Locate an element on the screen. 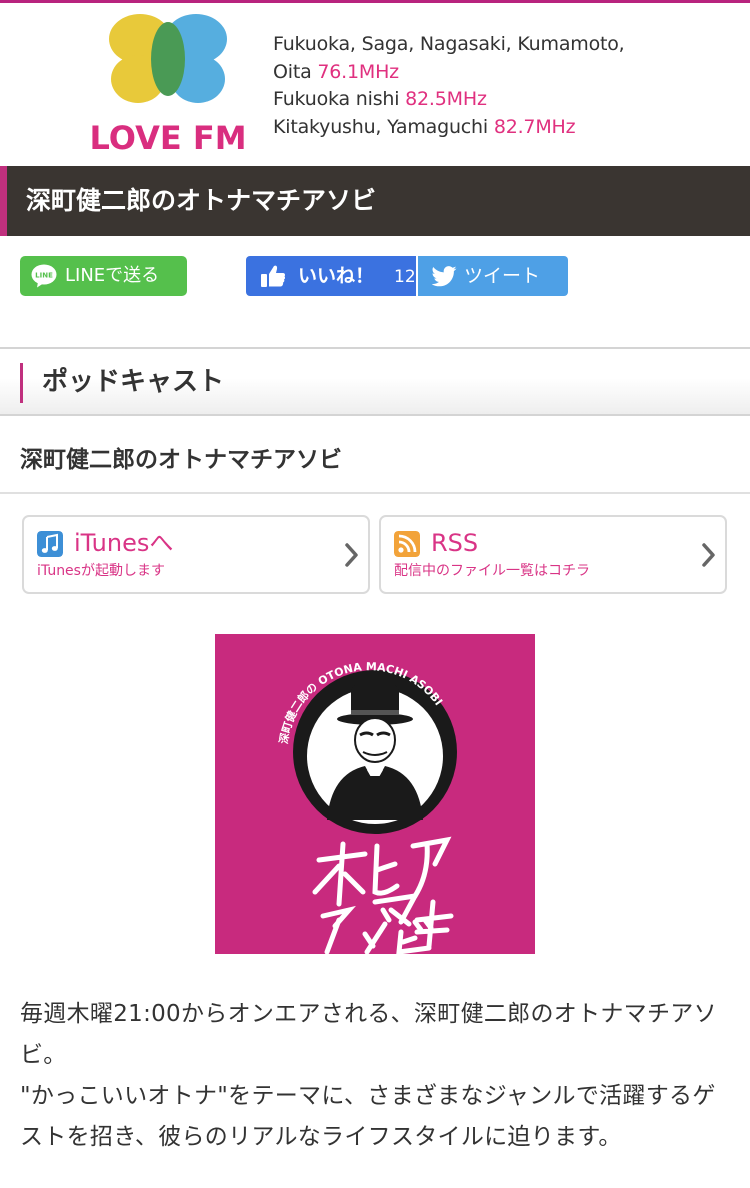 This screenshot has height=1188, width=750. facebook-like-button: いいね！ 12 is located at coordinates (331, 276).